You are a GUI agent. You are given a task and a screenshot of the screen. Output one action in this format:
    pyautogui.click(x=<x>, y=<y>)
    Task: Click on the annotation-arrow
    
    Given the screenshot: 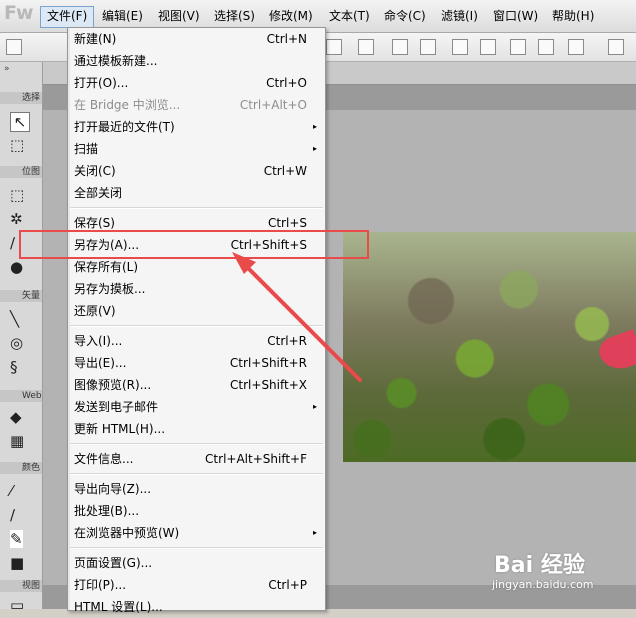 What is the action you would take?
    pyautogui.click(x=297, y=317)
    